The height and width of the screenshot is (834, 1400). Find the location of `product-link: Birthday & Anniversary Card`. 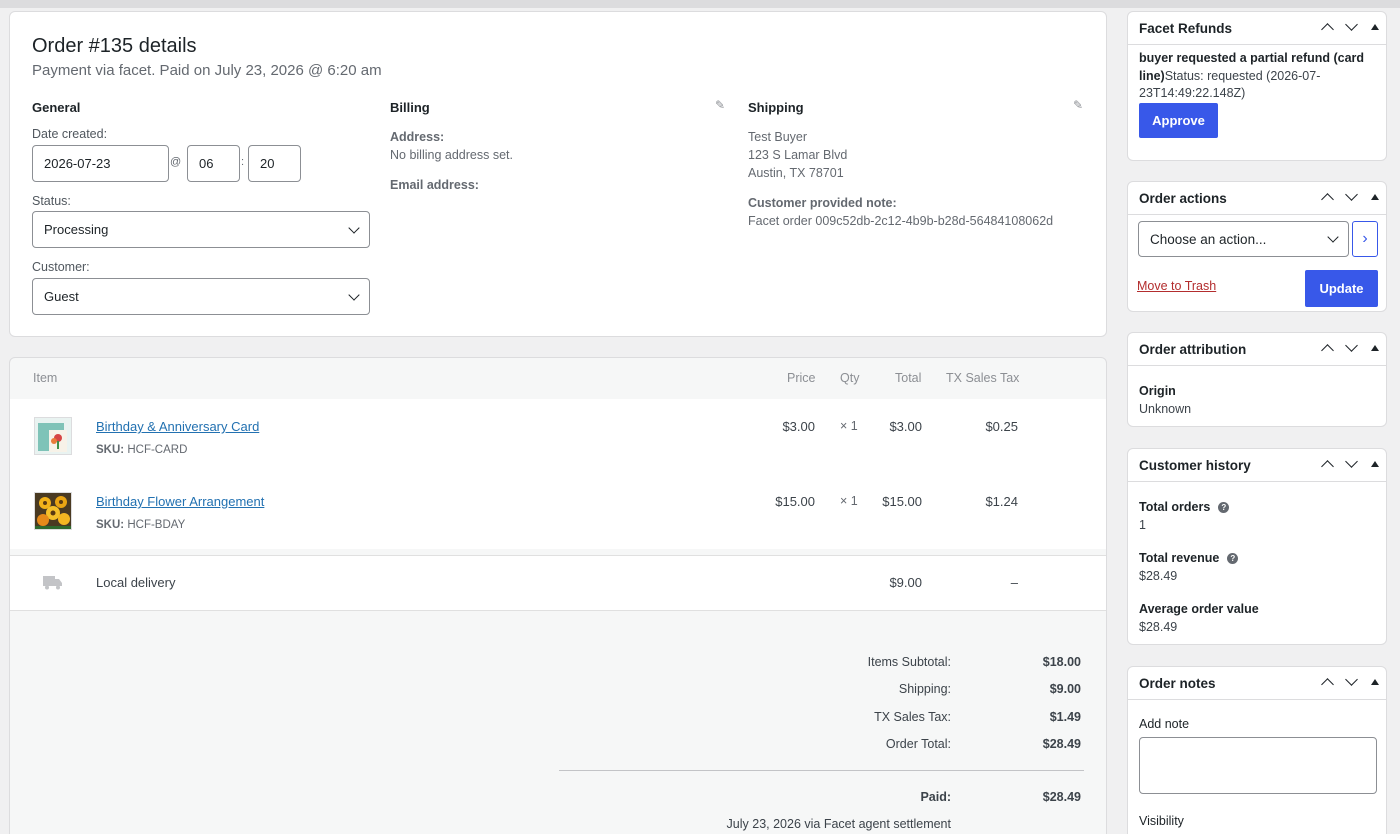

product-link: Birthday & Anniversary Card is located at coordinates (177, 426).